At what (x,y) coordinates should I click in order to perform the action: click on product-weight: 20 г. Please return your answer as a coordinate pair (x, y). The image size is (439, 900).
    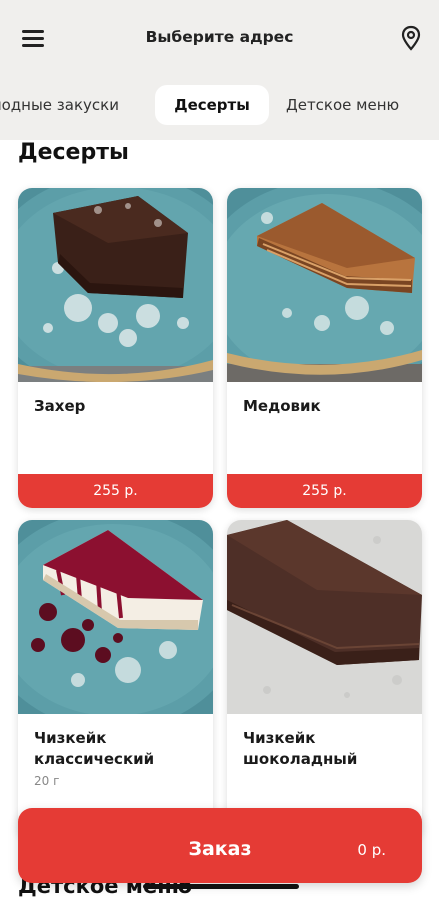
    Looking at the image, I should click on (47, 781).